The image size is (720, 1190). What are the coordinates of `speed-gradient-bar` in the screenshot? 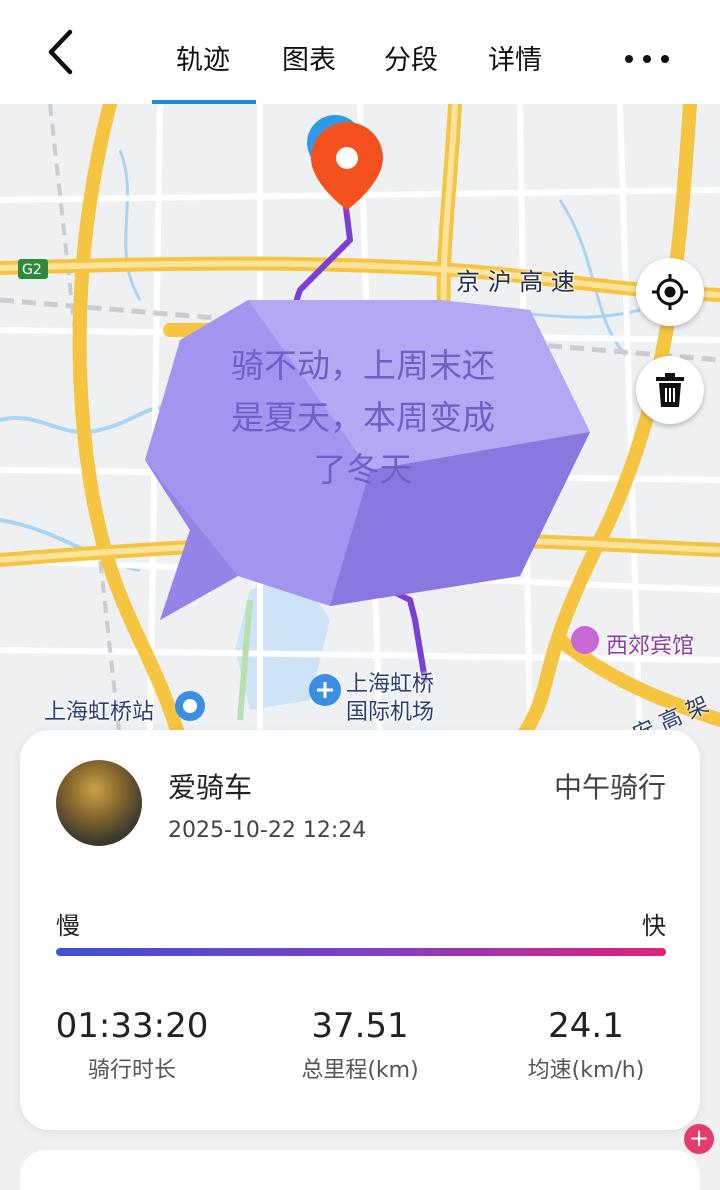 It's located at (361, 952).